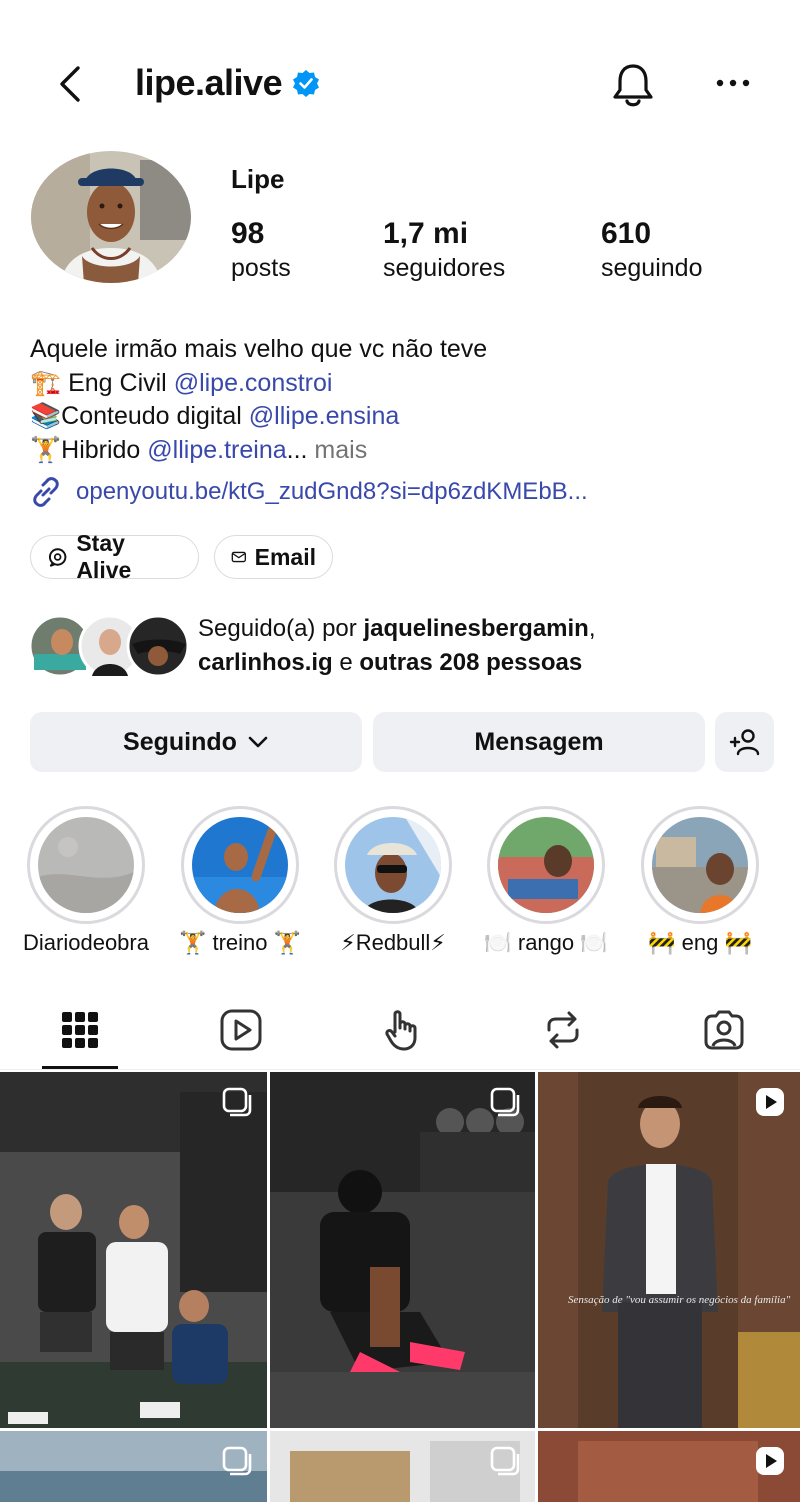 The width and height of the screenshot is (800, 1502). I want to click on posts-count-value: 98, so click(248, 233).